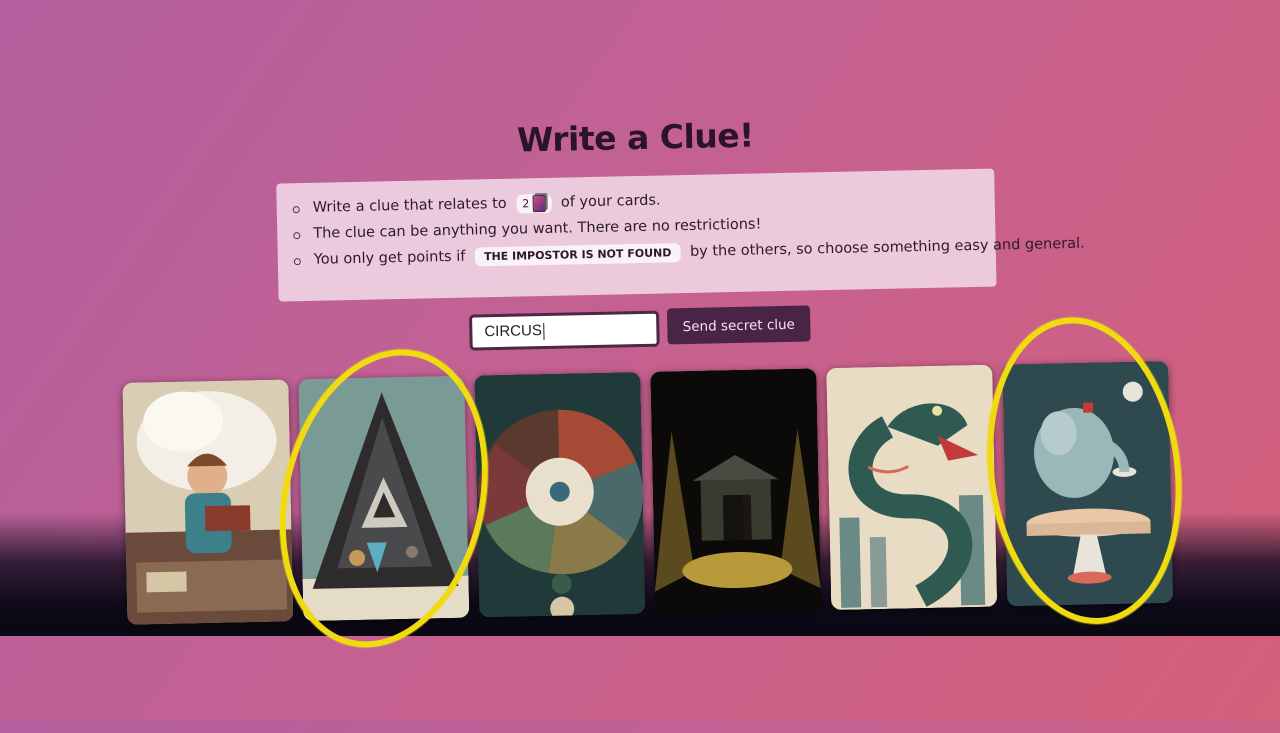  I want to click on card-count-badge: 2, so click(534, 203).